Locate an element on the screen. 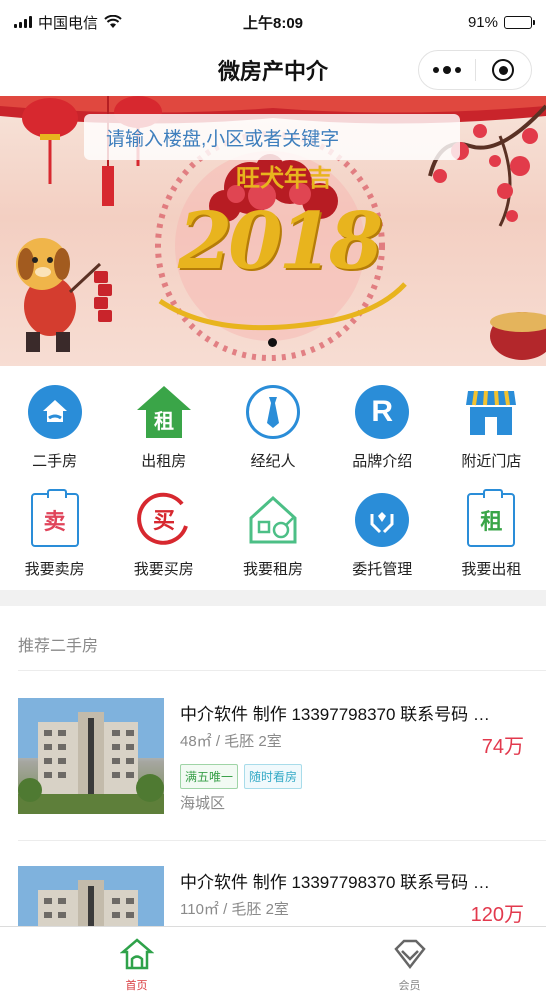 The width and height of the screenshot is (546, 1004). menu-label: 品牌介绍 is located at coordinates (382, 461).